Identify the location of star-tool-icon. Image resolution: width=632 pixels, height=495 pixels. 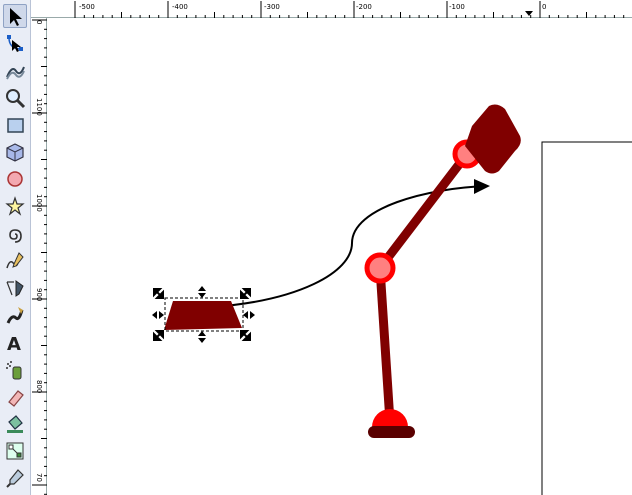
(15, 206).